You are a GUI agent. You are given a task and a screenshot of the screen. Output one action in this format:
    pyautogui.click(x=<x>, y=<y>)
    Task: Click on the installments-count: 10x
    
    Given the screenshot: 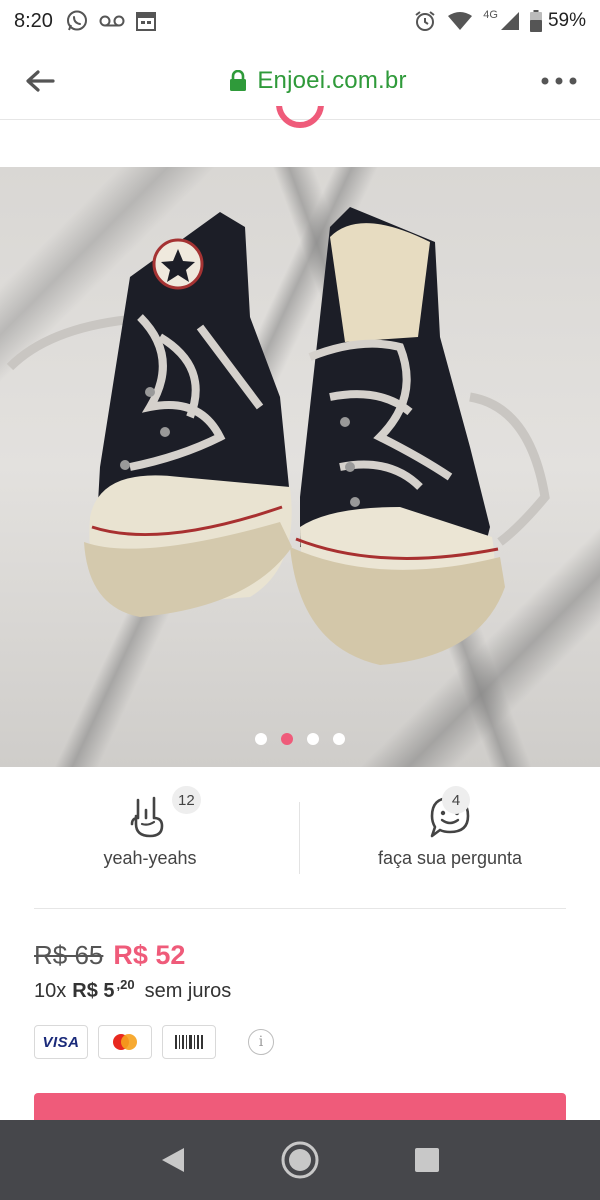 What is the action you would take?
    pyautogui.click(x=50, y=991)
    